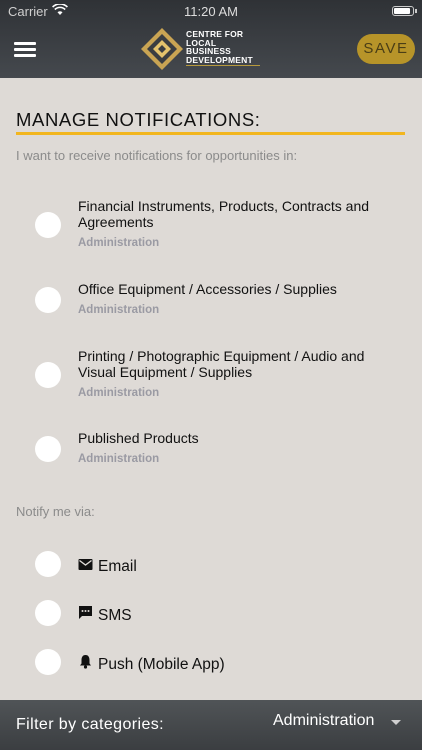  What do you see at coordinates (211, 565) in the screenshot?
I see `channel-option-email: Email` at bounding box center [211, 565].